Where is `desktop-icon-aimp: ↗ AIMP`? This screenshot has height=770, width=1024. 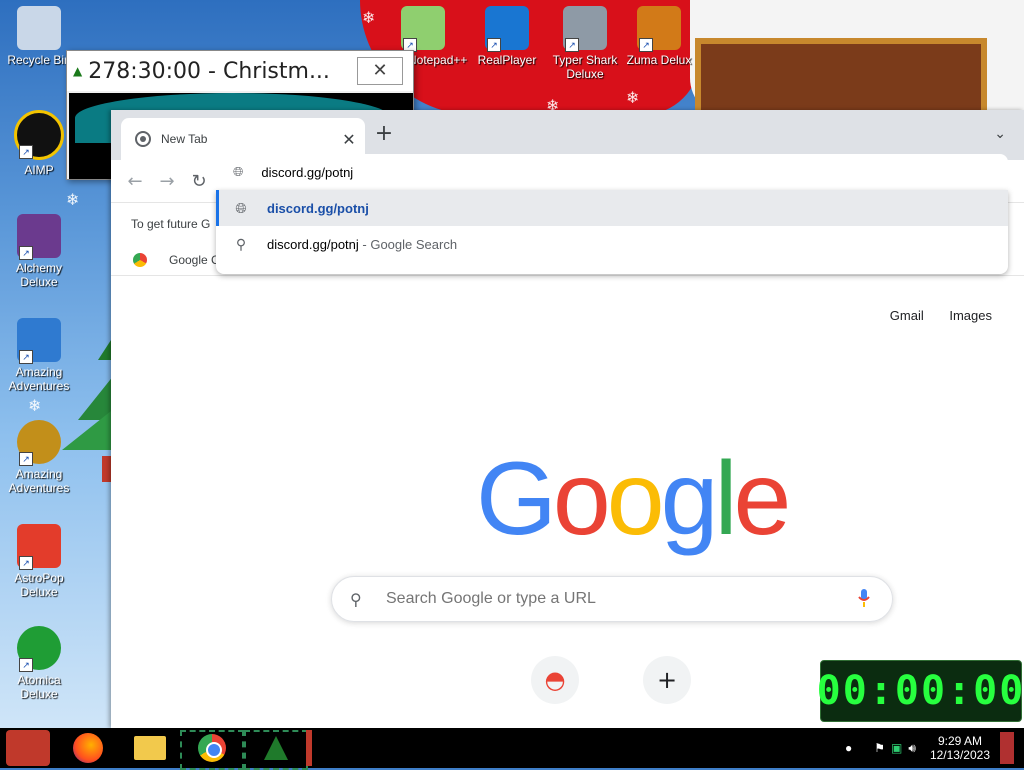
desktop-icon-aimp: ↗ AIMP is located at coordinates (39, 143).